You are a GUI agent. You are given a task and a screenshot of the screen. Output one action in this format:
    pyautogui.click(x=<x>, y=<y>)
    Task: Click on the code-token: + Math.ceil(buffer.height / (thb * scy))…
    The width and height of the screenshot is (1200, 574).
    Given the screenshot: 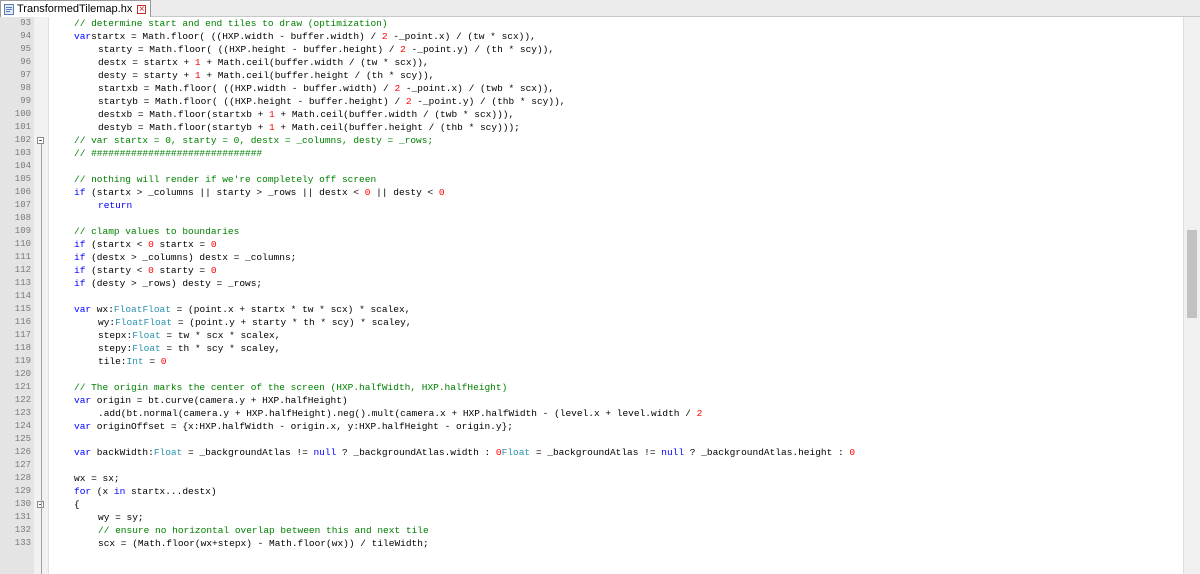 What is the action you would take?
    pyautogui.click(x=397, y=127)
    